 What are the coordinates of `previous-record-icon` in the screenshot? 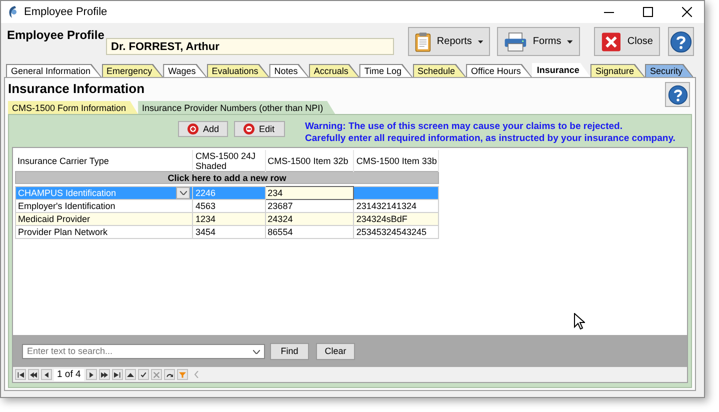 It's located at (46, 375).